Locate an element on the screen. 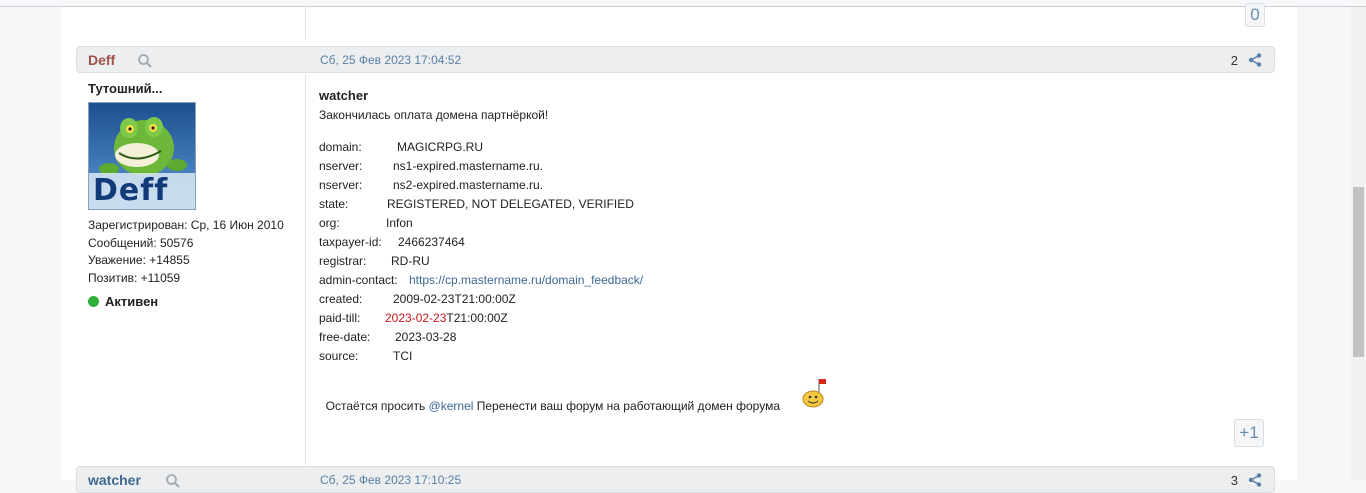 This screenshot has height=493, width=1366. whois-value: REGISTERED, NOT DELEGATED, VERIFIED is located at coordinates (510, 204).